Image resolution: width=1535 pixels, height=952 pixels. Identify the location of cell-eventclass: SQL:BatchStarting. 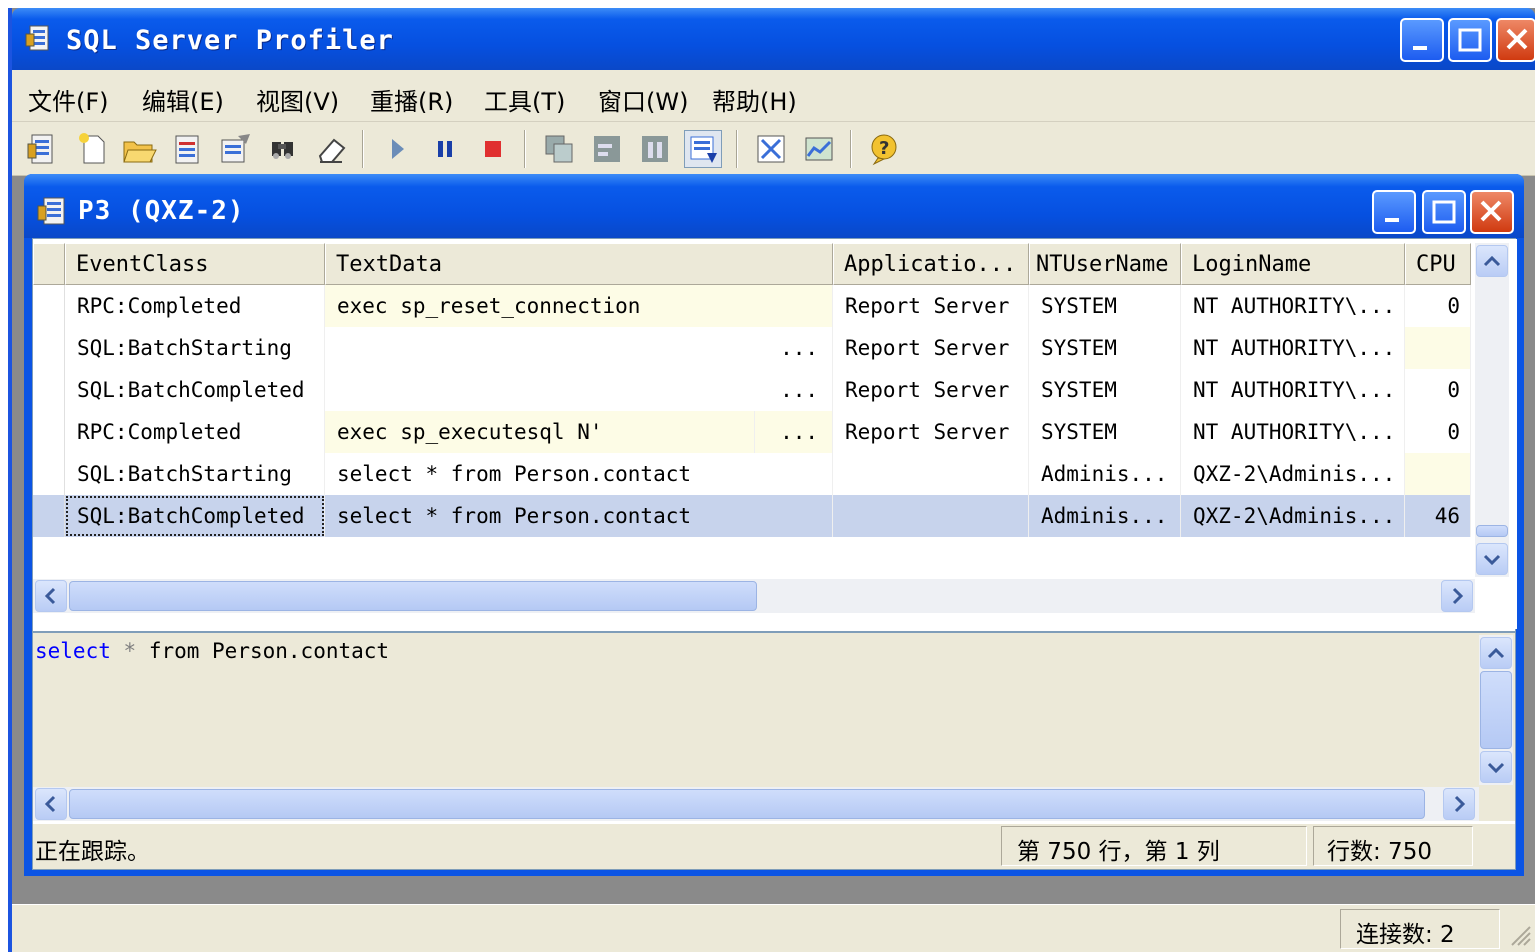
(195, 474).